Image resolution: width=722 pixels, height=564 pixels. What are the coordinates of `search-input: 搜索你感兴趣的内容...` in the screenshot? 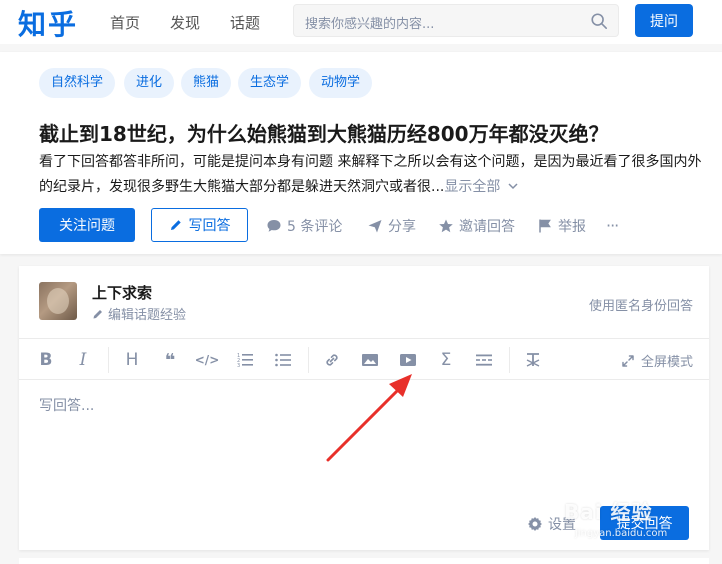 It's located at (456, 20).